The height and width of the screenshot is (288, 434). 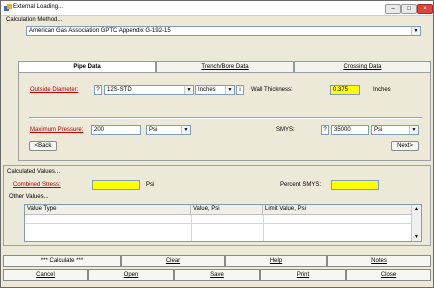 I want to click on combined-stress-output, so click(x=116, y=185).